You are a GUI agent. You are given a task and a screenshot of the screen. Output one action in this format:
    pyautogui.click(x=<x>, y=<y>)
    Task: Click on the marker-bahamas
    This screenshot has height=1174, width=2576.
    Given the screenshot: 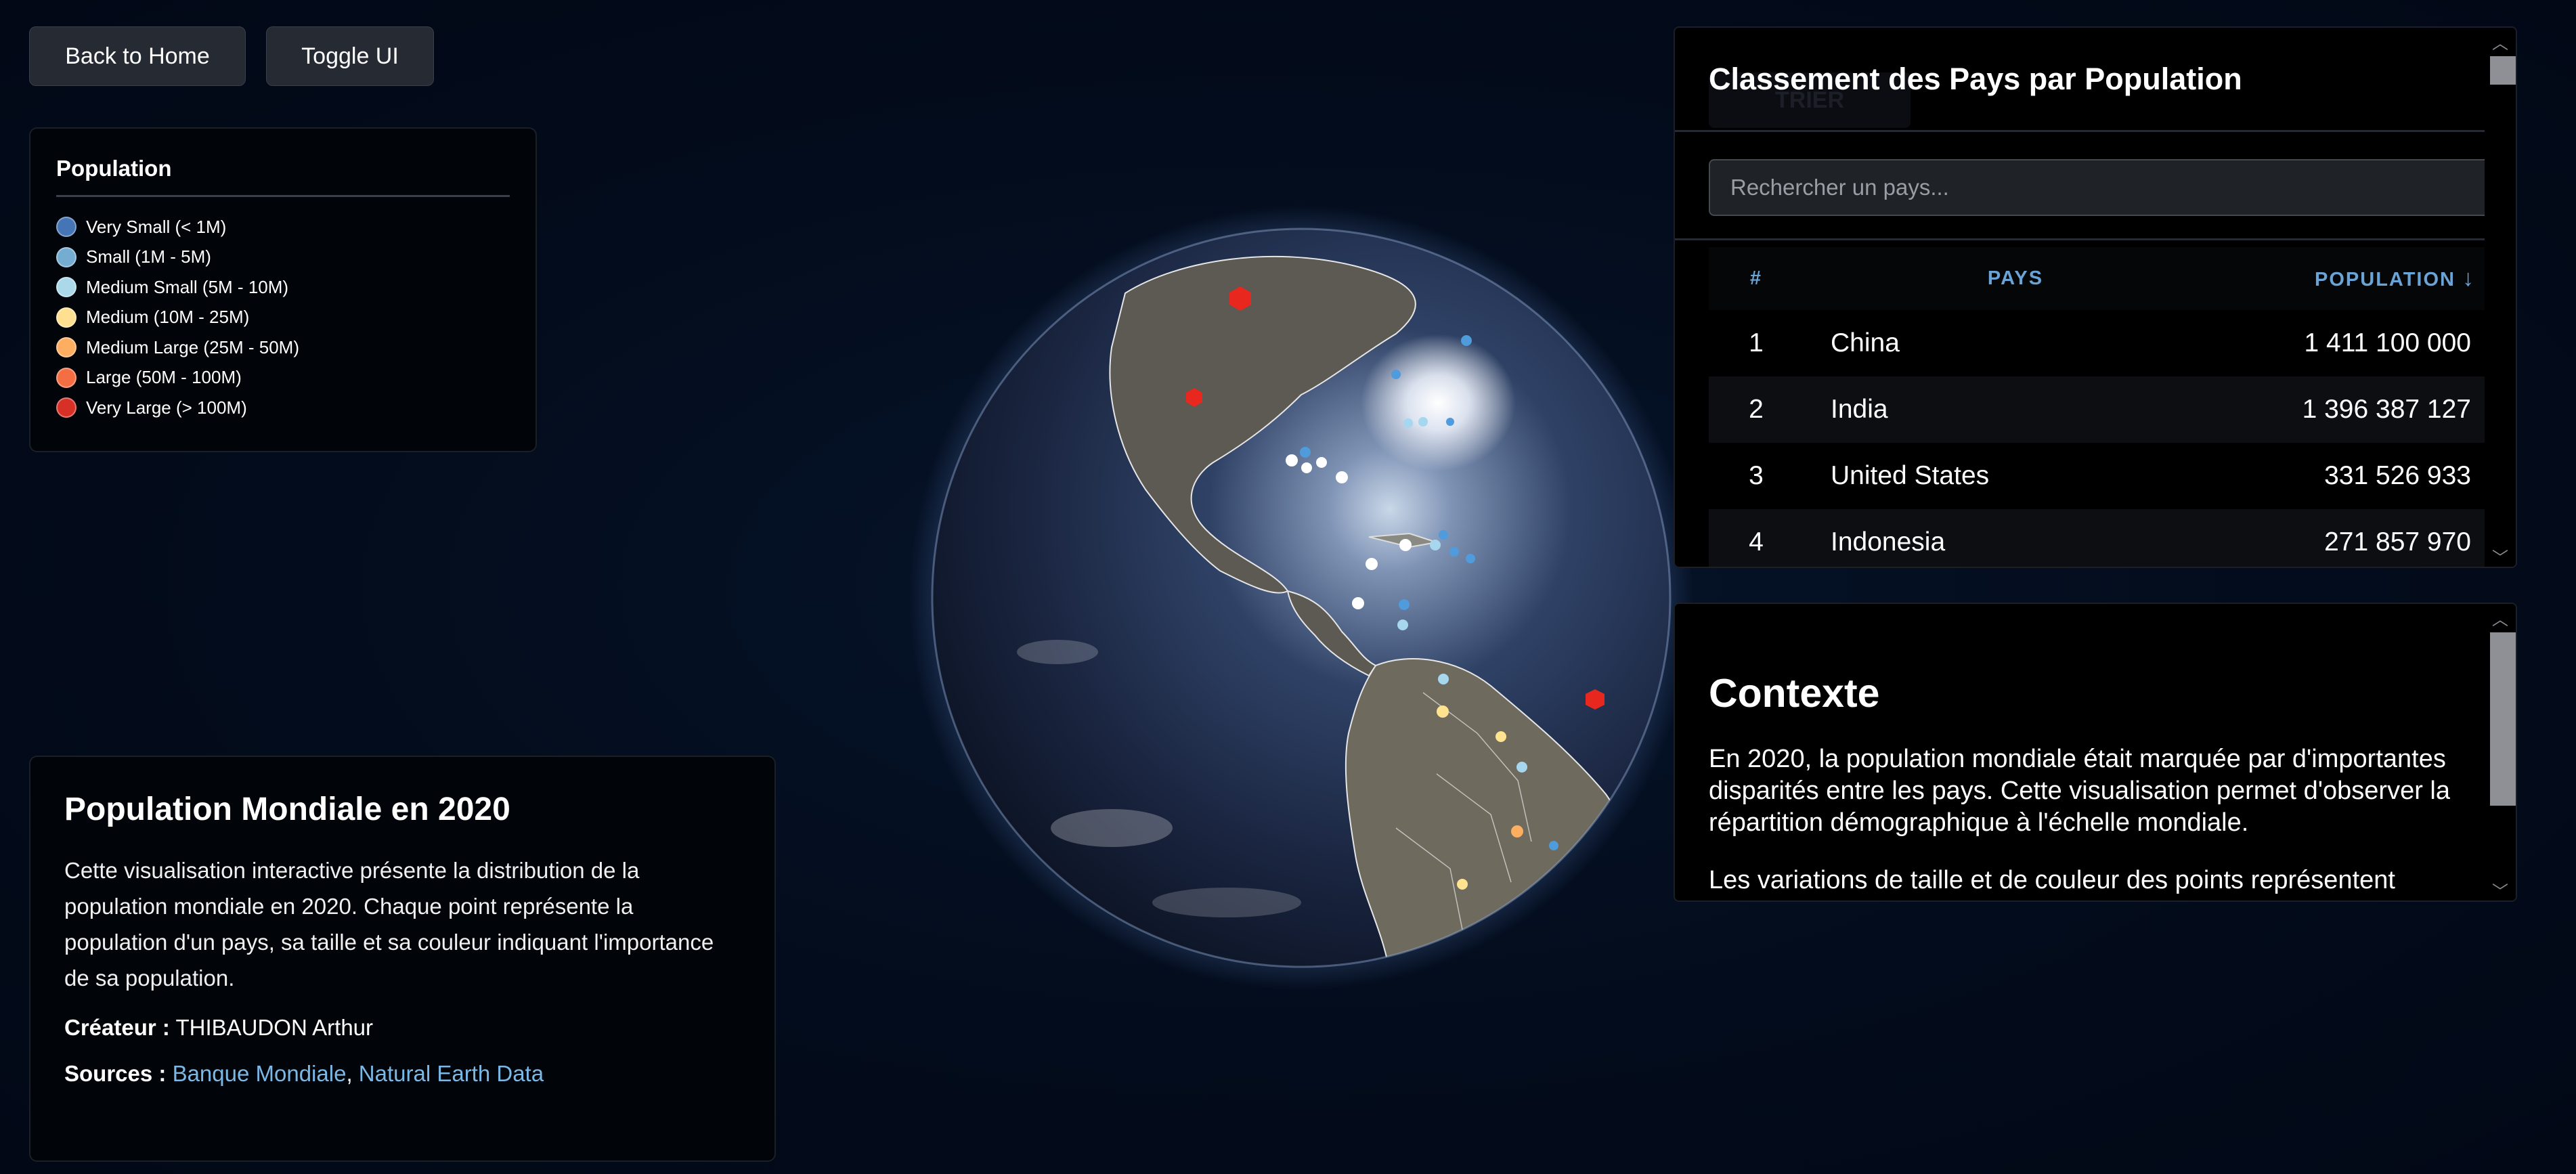 What is the action you would take?
    pyautogui.click(x=1396, y=374)
    